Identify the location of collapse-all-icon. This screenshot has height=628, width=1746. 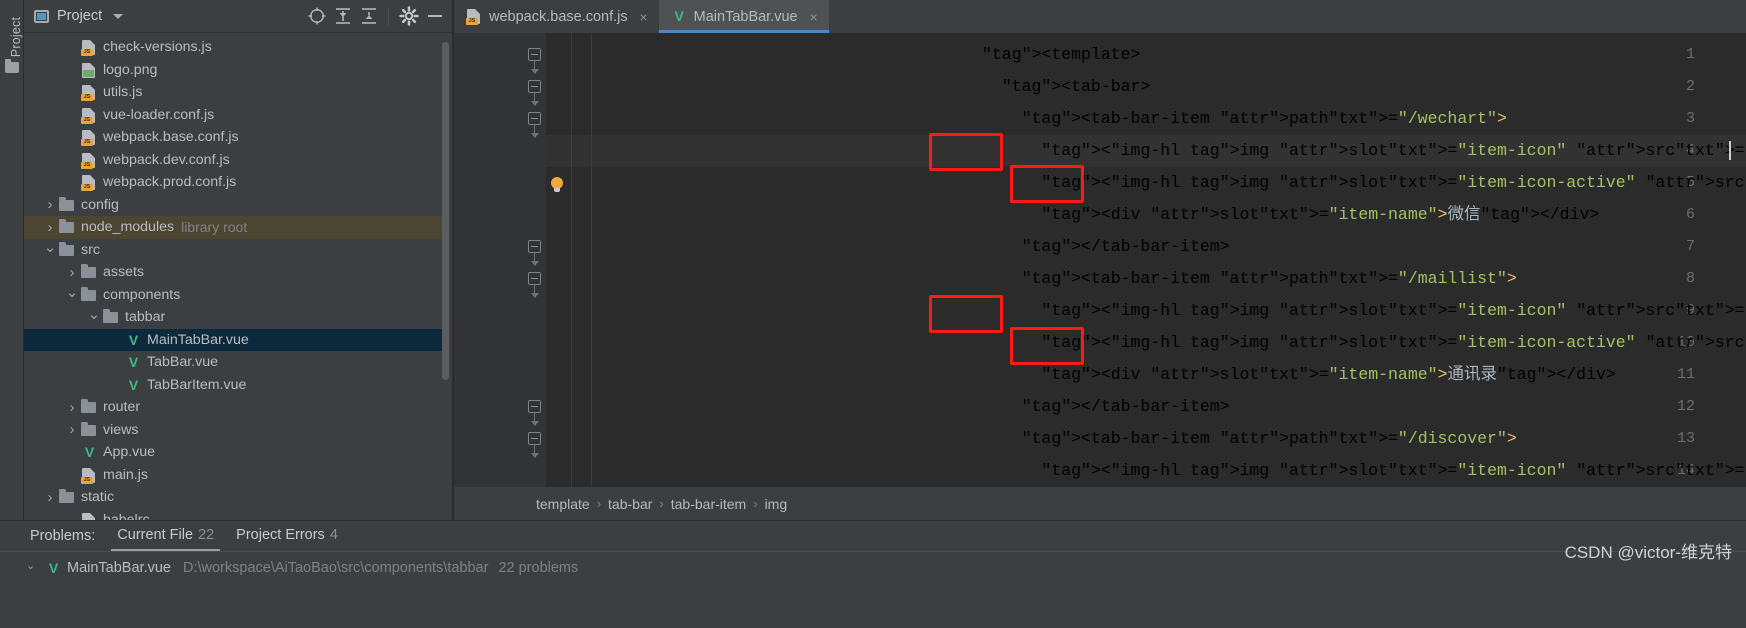
(369, 16).